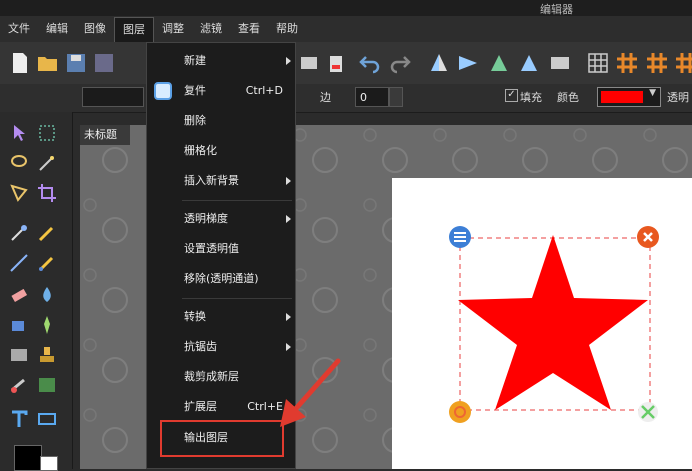 This screenshot has width=692, height=471. Describe the element at coordinates (47, 163) in the screenshot. I see `magic-wand-icon` at that location.